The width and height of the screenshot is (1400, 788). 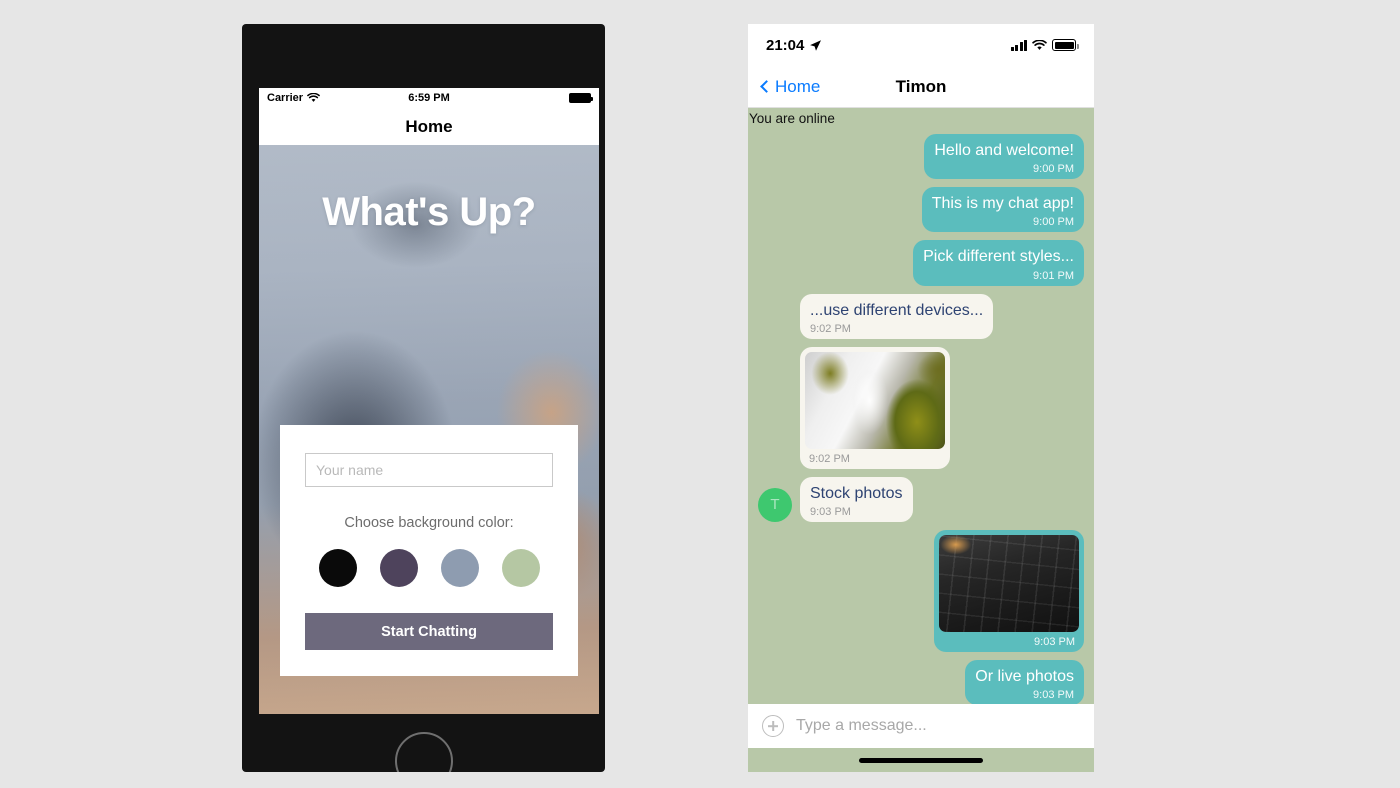 I want to click on back-button: Home, so click(x=790, y=86).